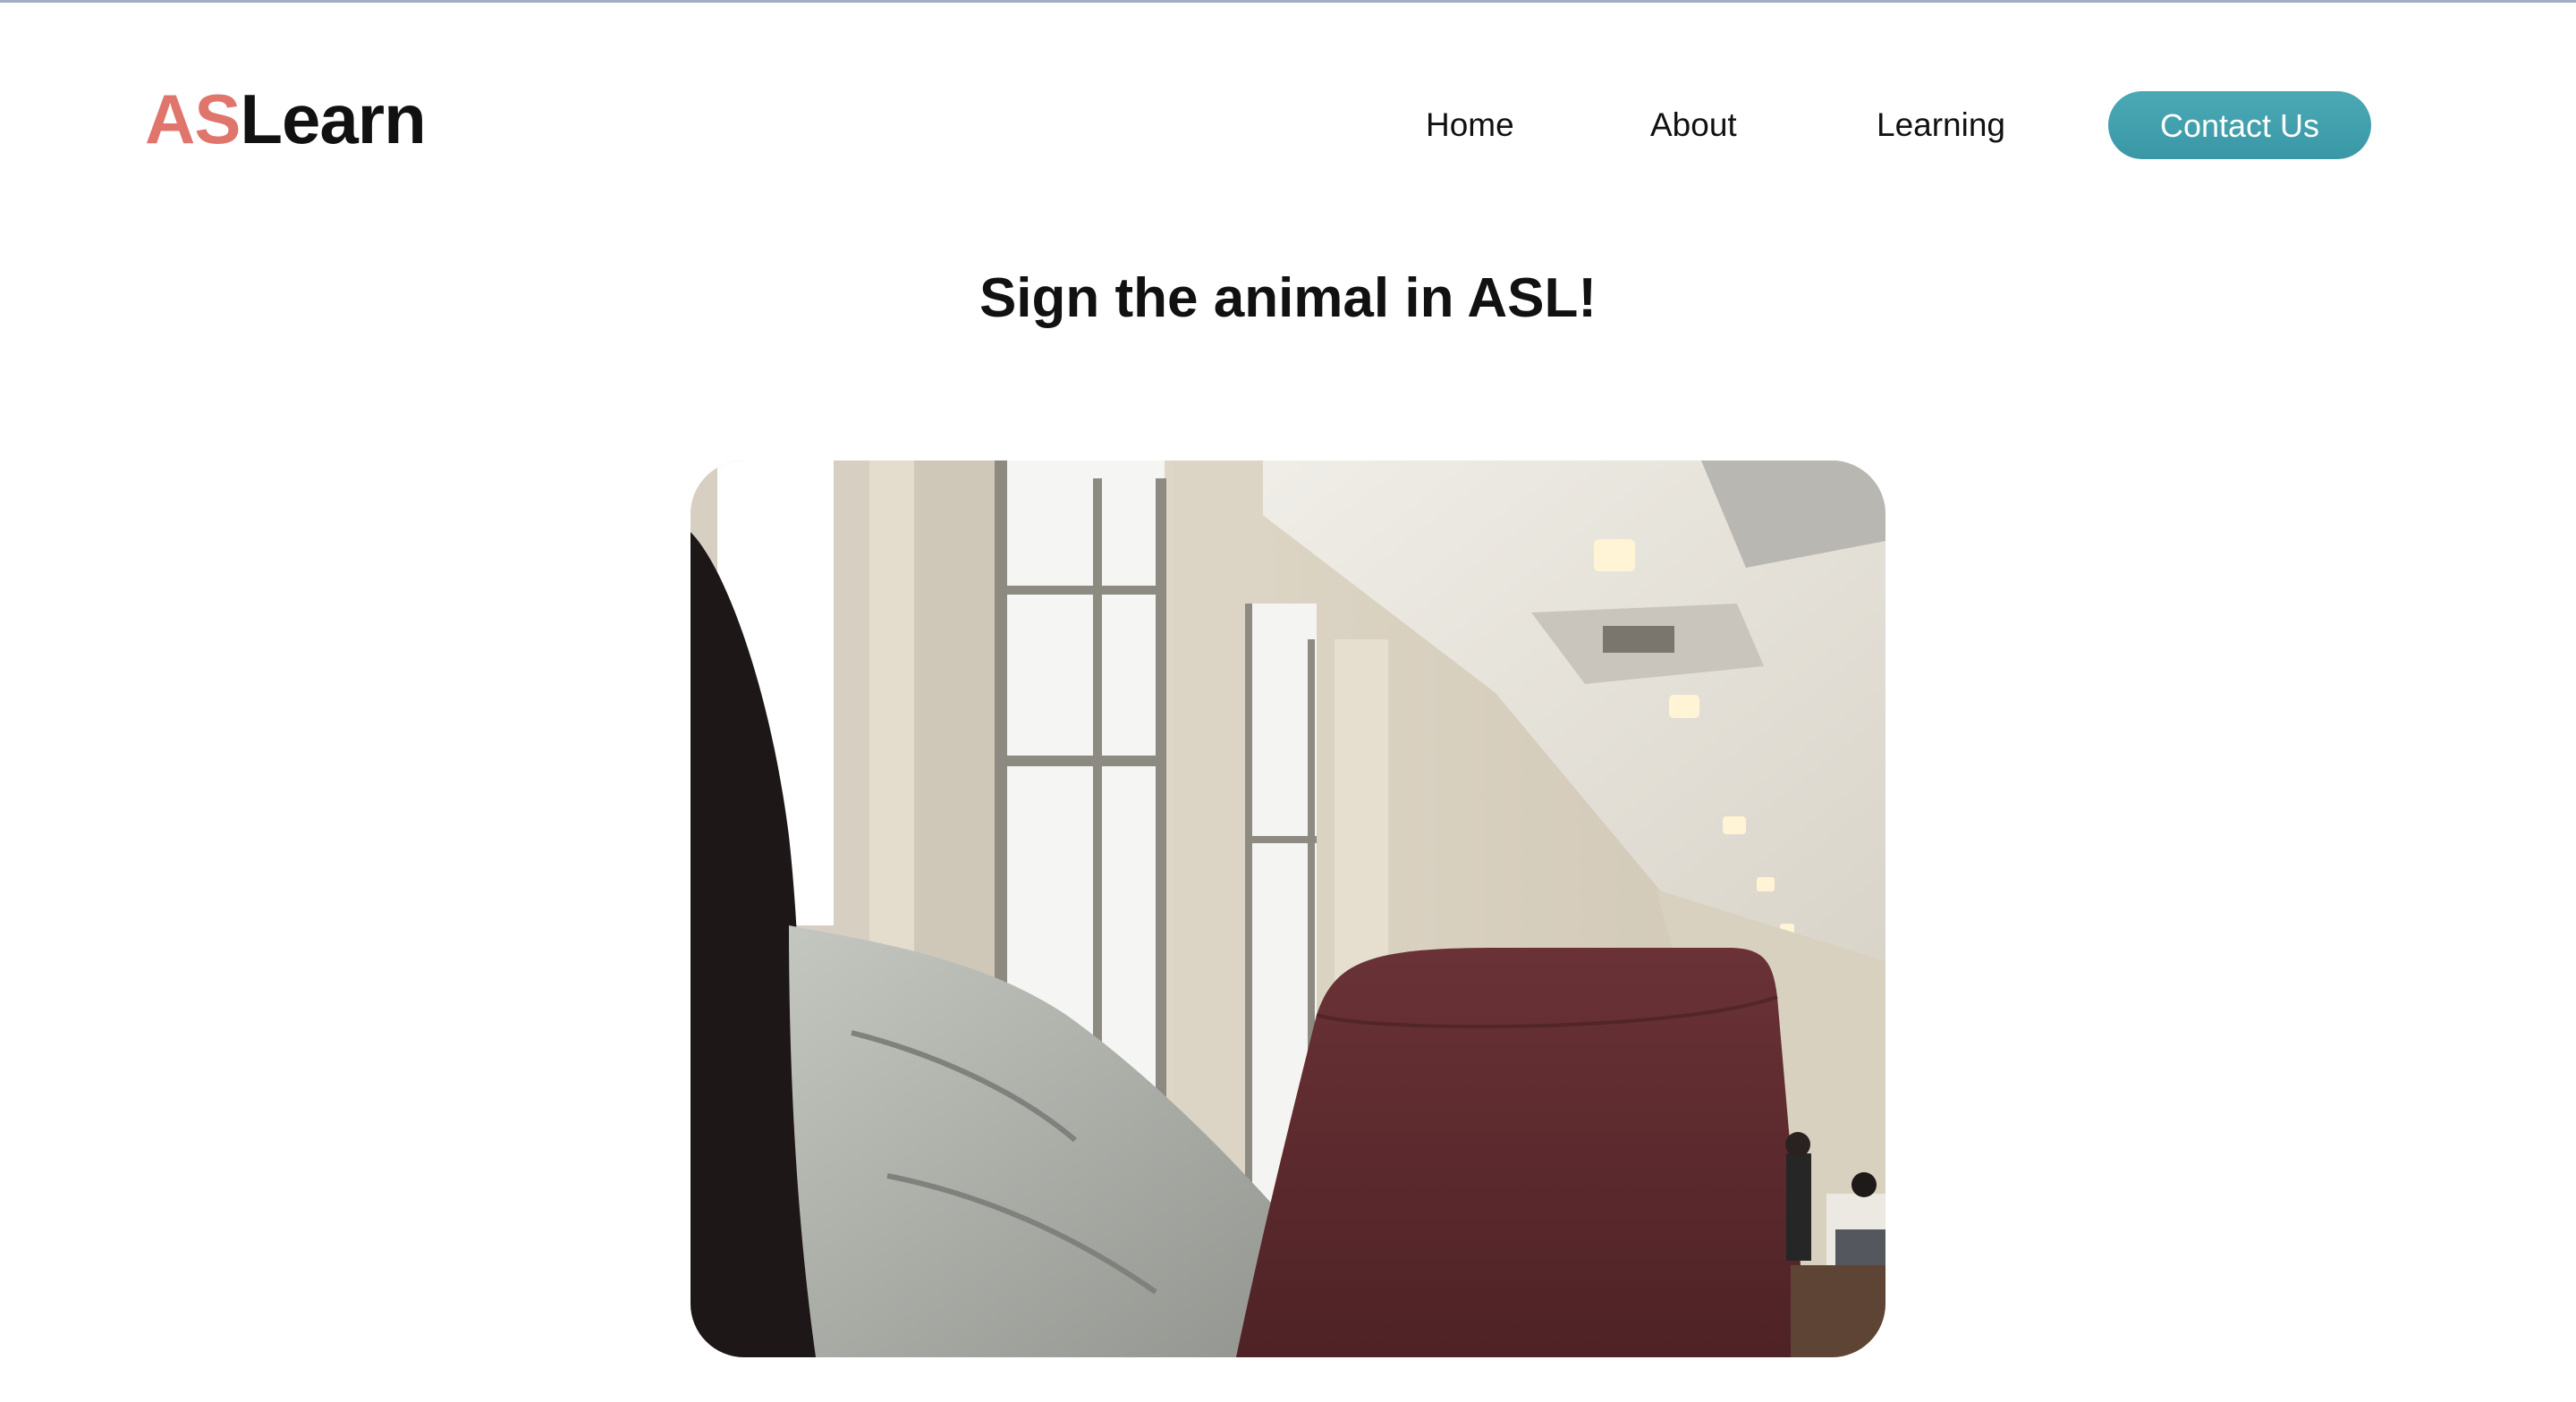 This screenshot has width=2576, height=1402. What do you see at coordinates (333, 119) in the screenshot?
I see `logo-main: Learn` at bounding box center [333, 119].